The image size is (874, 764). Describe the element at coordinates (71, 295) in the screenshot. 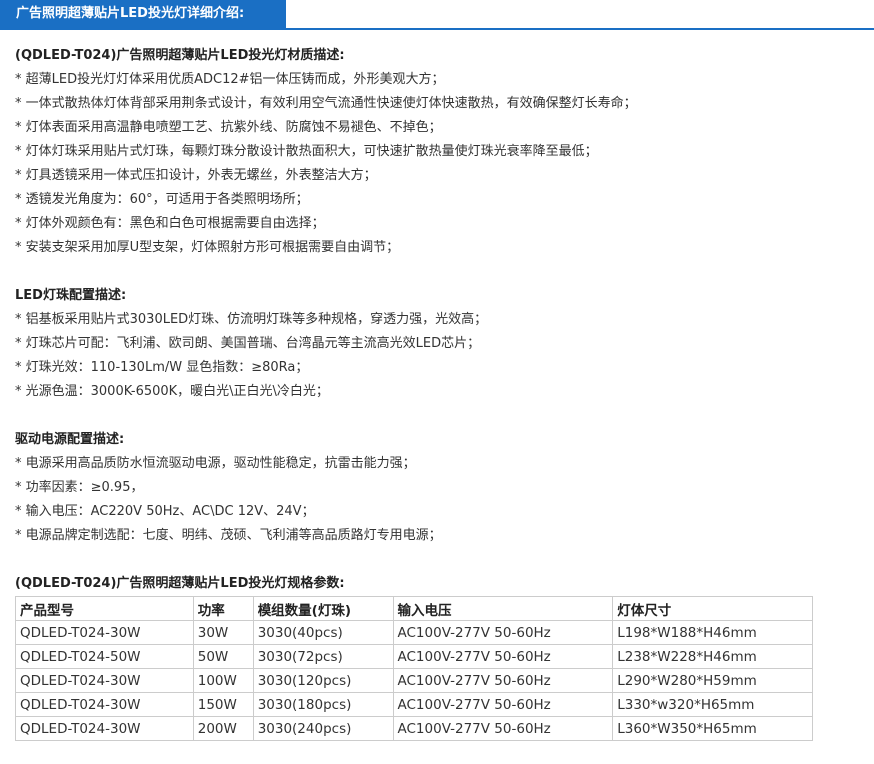

I see `section-title: LED灯珠配置描述:` at that location.